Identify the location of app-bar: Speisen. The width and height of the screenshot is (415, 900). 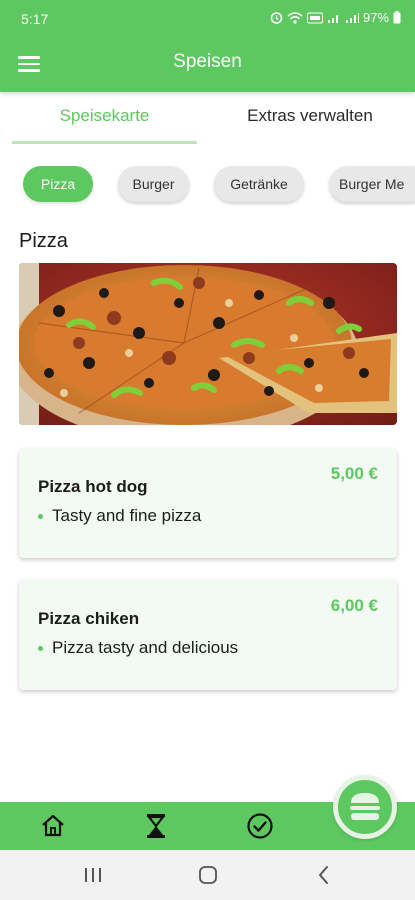
(207, 65).